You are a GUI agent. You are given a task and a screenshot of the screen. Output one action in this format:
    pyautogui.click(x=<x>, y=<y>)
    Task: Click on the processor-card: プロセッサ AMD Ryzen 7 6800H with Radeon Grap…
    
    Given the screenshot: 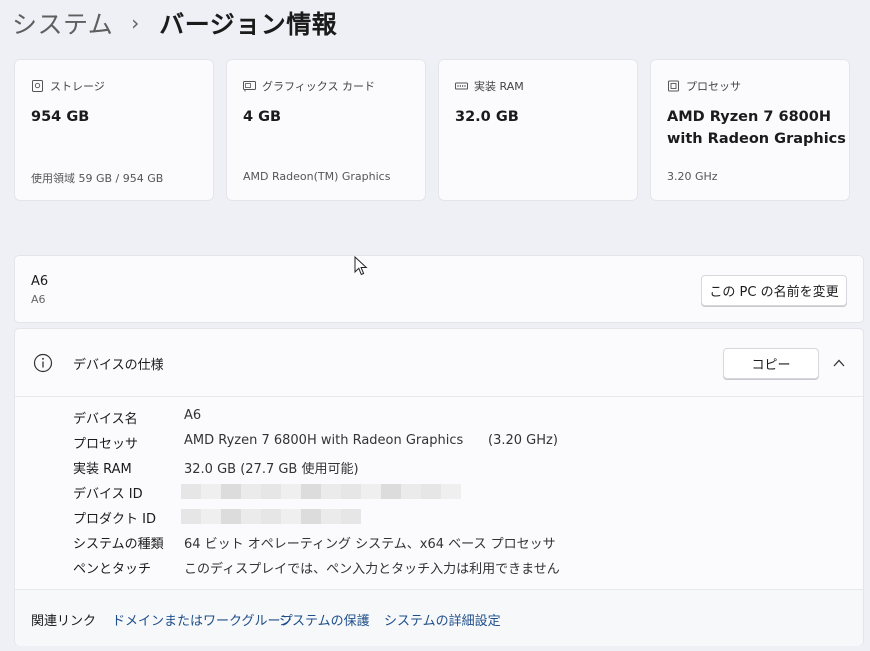 What is the action you would take?
    pyautogui.click(x=750, y=130)
    